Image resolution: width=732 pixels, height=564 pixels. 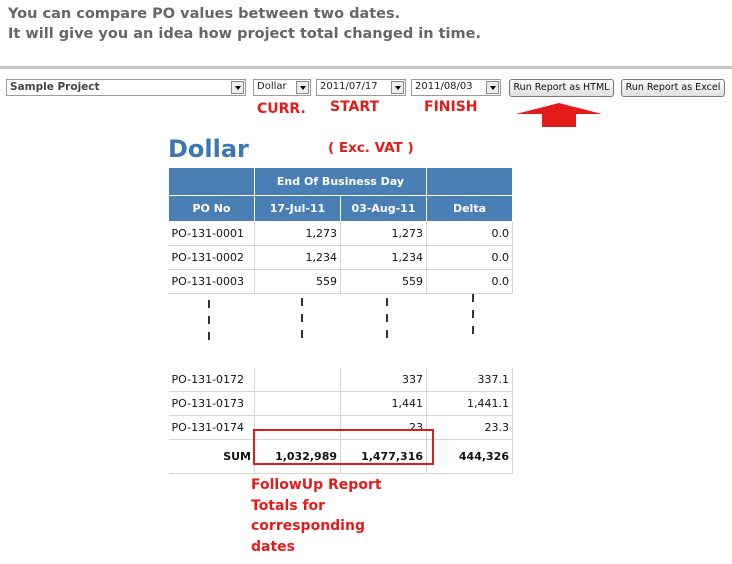 What do you see at coordinates (343, 447) in the screenshot?
I see `totals-highlight-box` at bounding box center [343, 447].